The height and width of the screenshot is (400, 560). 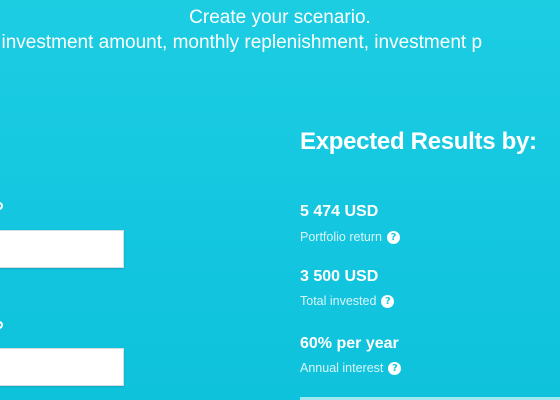 I want to click on monthly-replenishment-input, so click(x=62, y=367).